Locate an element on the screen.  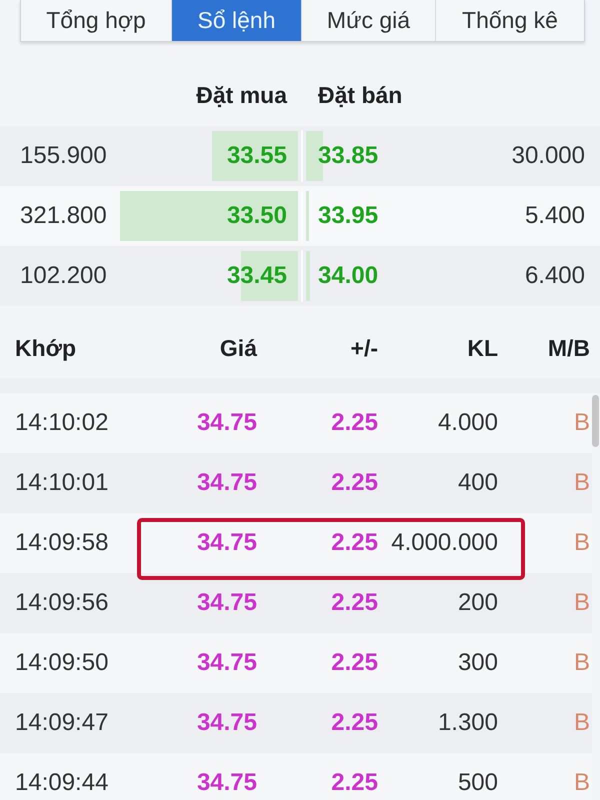
tab: Mức giá is located at coordinates (368, 20).